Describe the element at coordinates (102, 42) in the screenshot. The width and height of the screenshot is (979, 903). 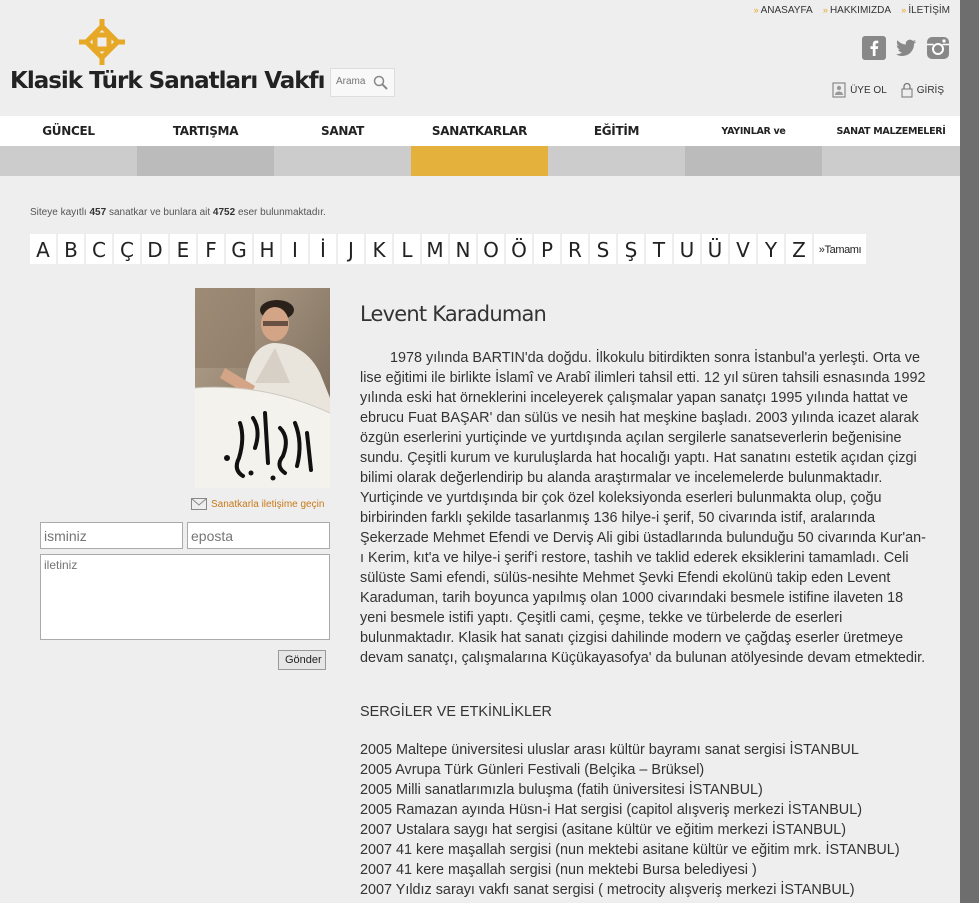
I see `logo-emblem-icon` at that location.